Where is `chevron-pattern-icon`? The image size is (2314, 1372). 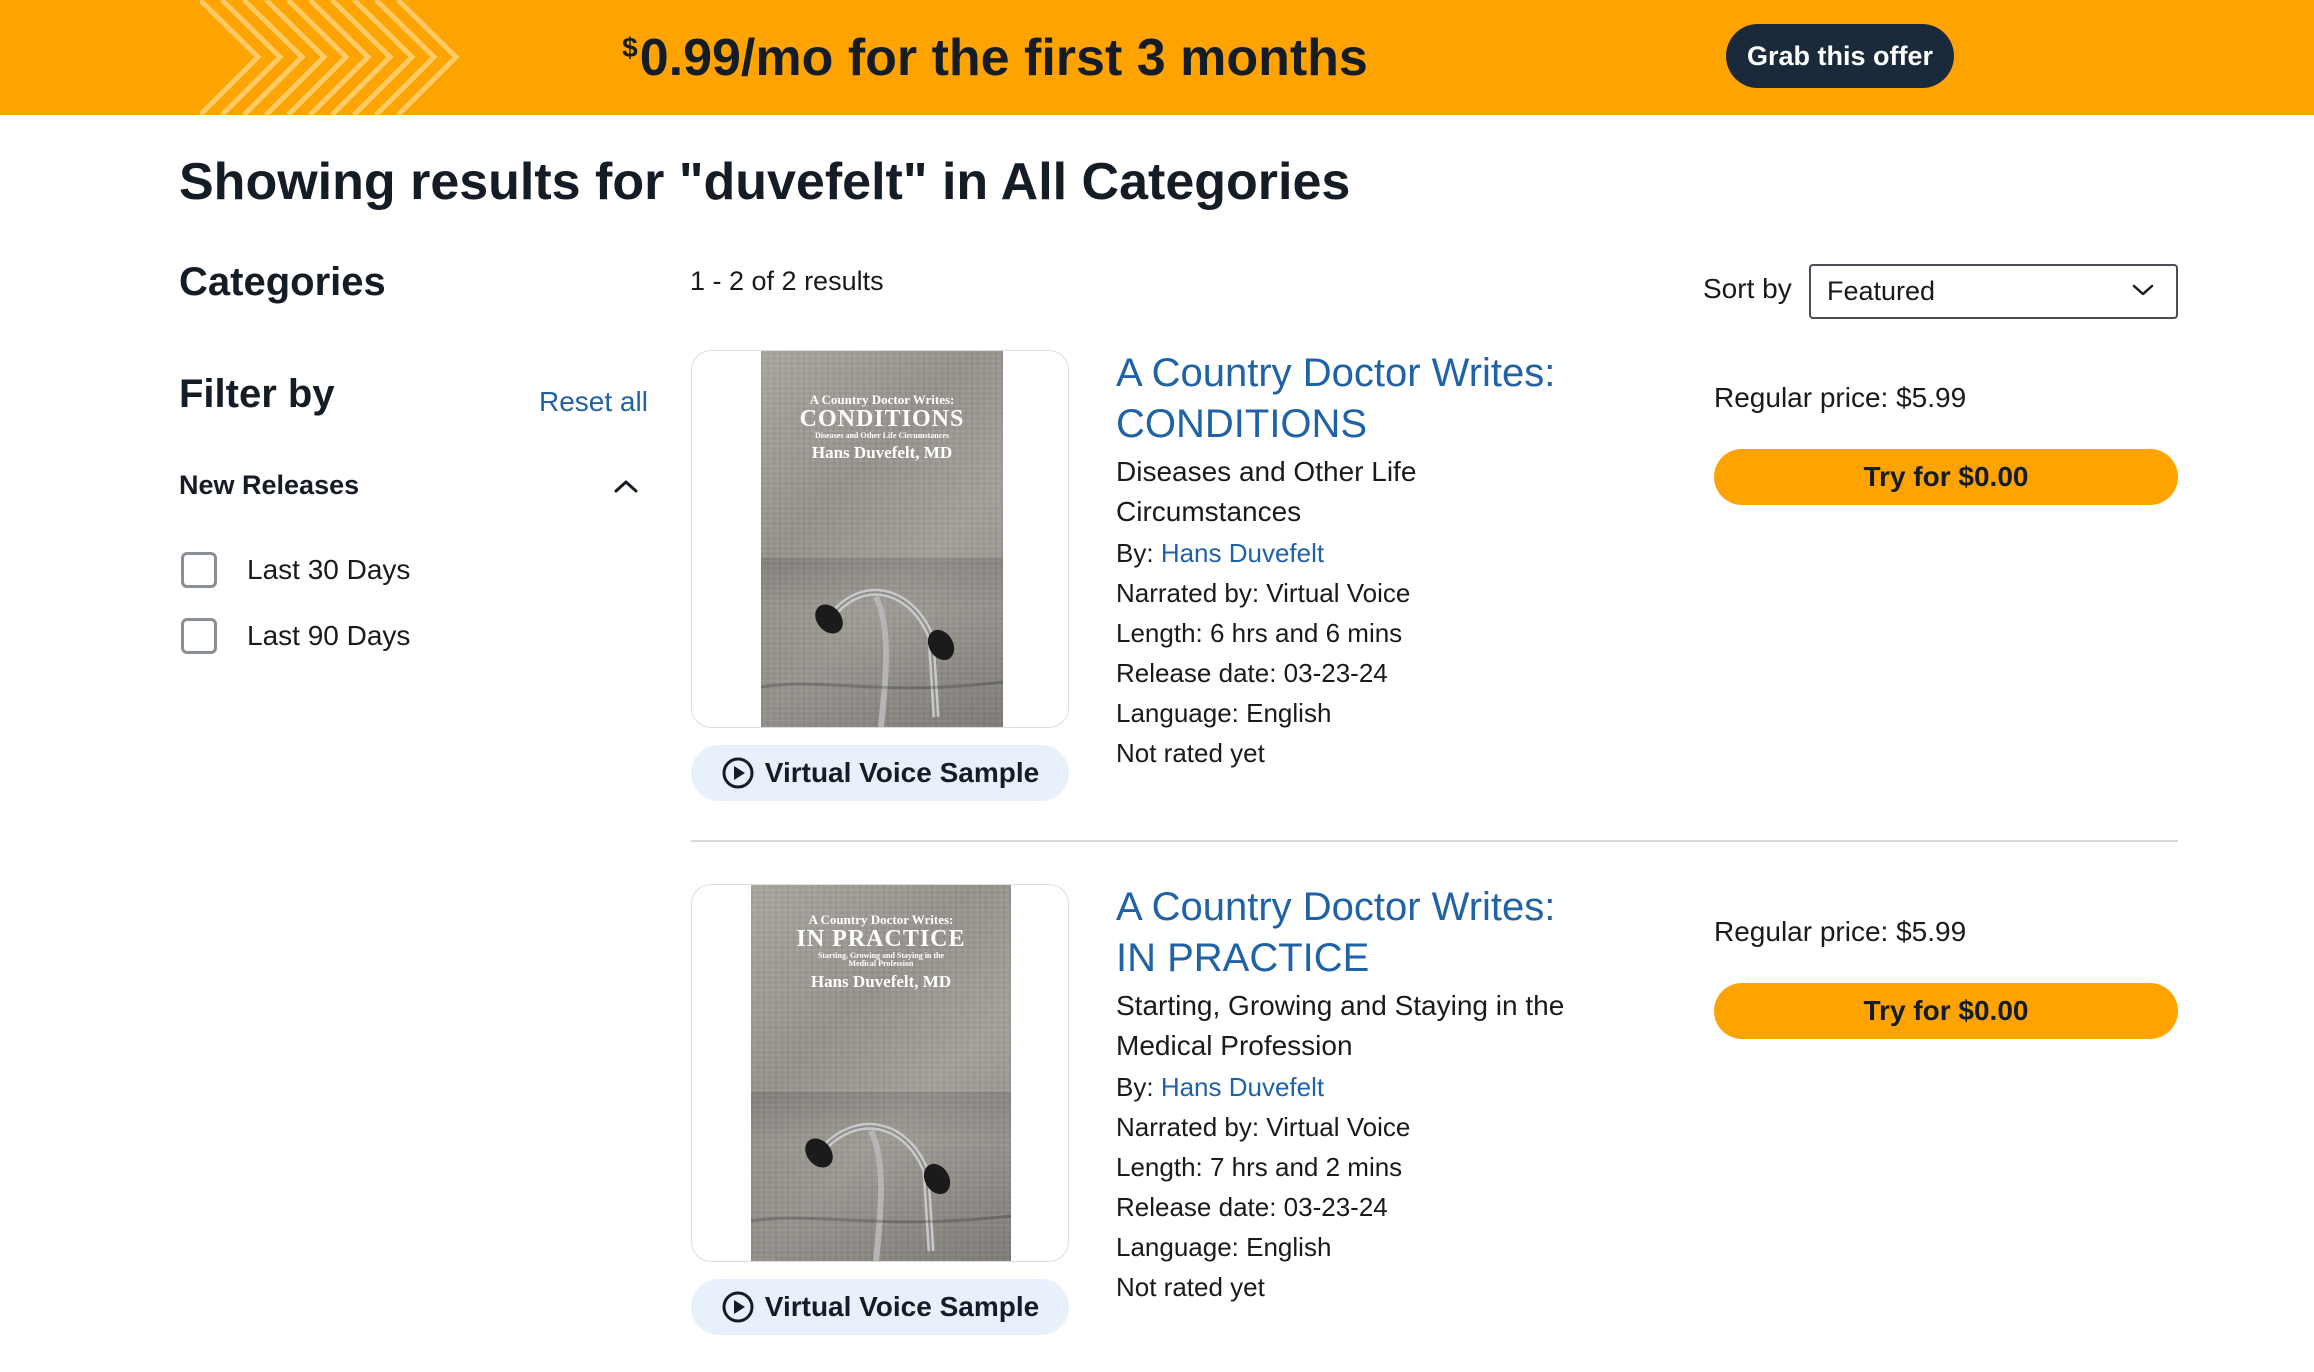
chevron-pattern-icon is located at coordinates (330, 57).